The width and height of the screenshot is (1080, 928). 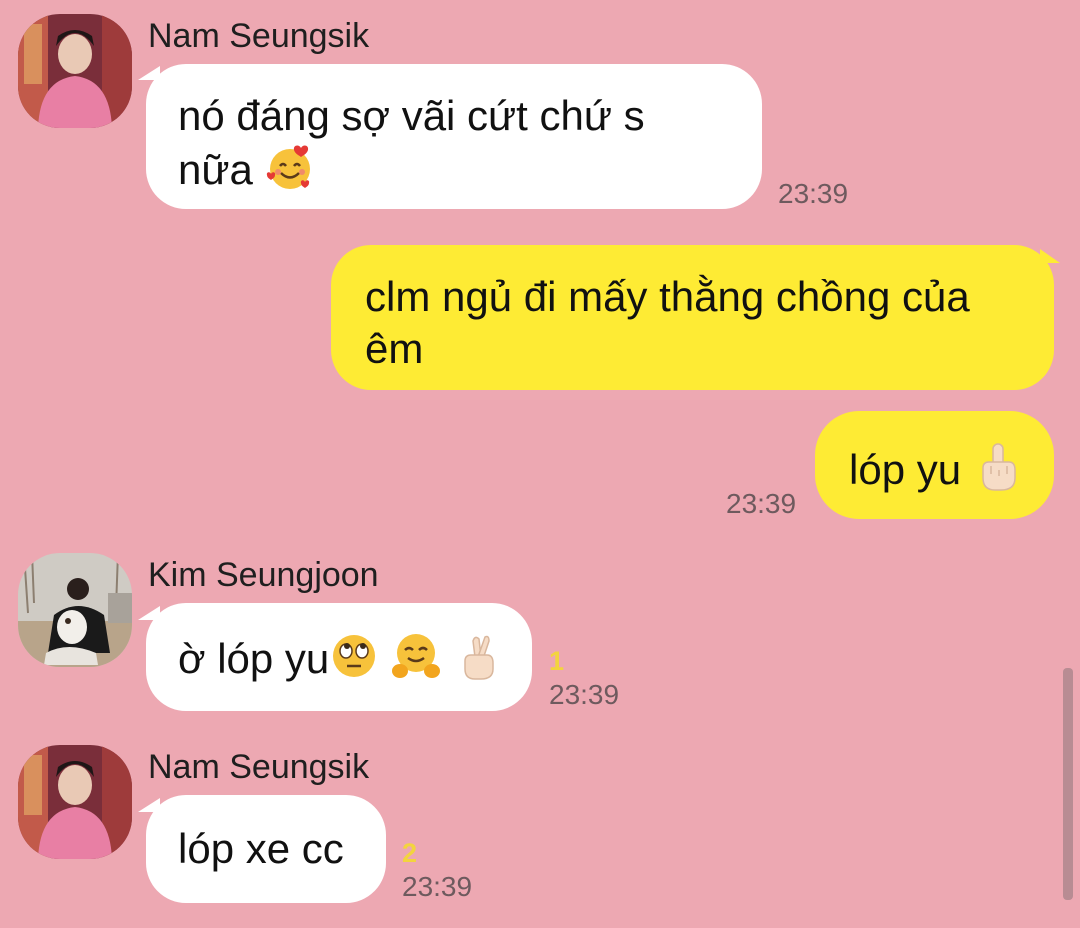 What do you see at coordinates (667, 296) in the screenshot?
I see `message-text-line: clm ngủ đi mấy thằng chồng của` at bounding box center [667, 296].